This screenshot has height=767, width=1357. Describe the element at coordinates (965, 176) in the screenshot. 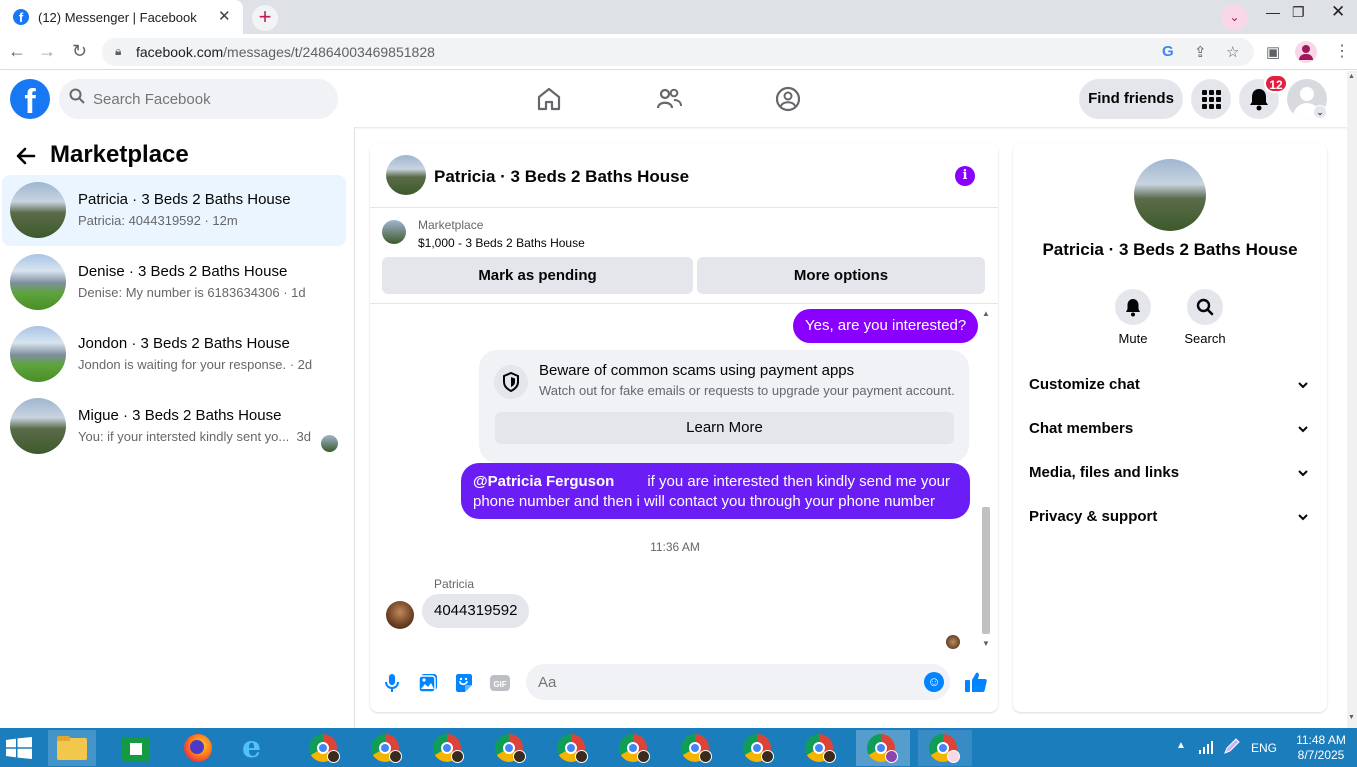

I see `info-icon: i` at that location.